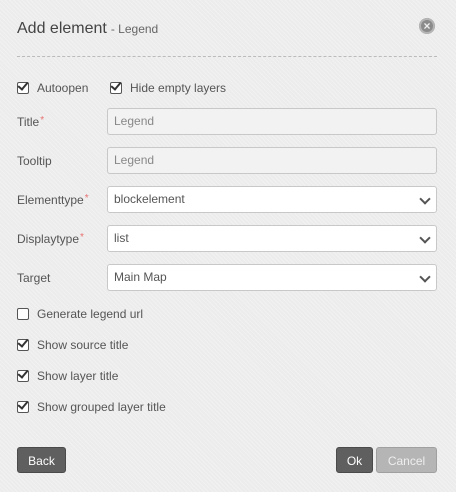 The height and width of the screenshot is (492, 456). I want to click on autoopen-checkbox: Autoopen, so click(52, 88).